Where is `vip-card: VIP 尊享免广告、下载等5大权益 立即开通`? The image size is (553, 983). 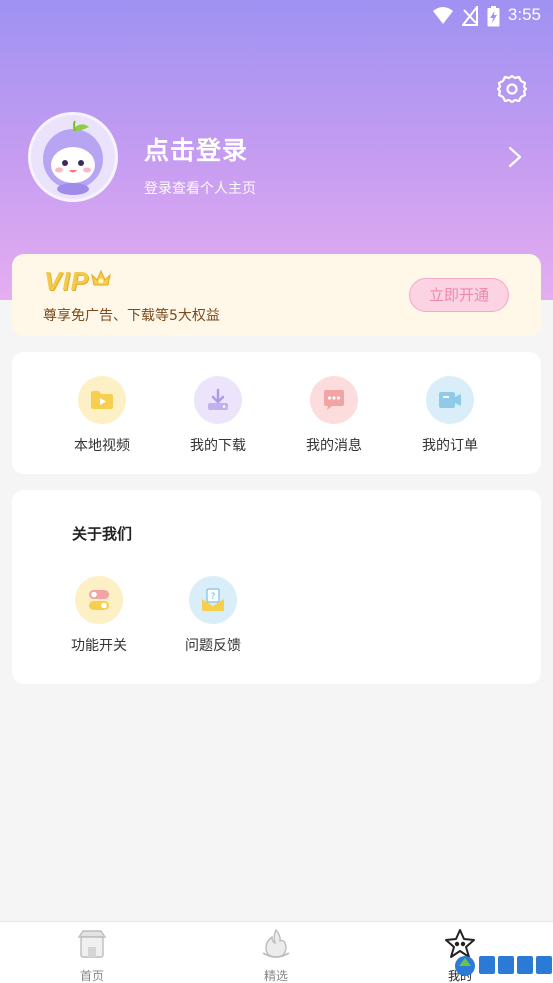
vip-card: VIP 尊享免广告、下载等5大权益 立即开通 is located at coordinates (276, 295).